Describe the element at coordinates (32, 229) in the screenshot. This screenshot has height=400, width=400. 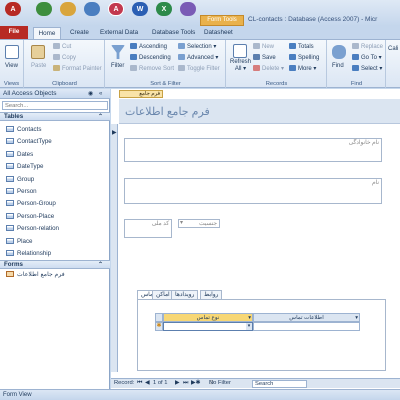
I see `nav-table-item: Person-relation` at that location.